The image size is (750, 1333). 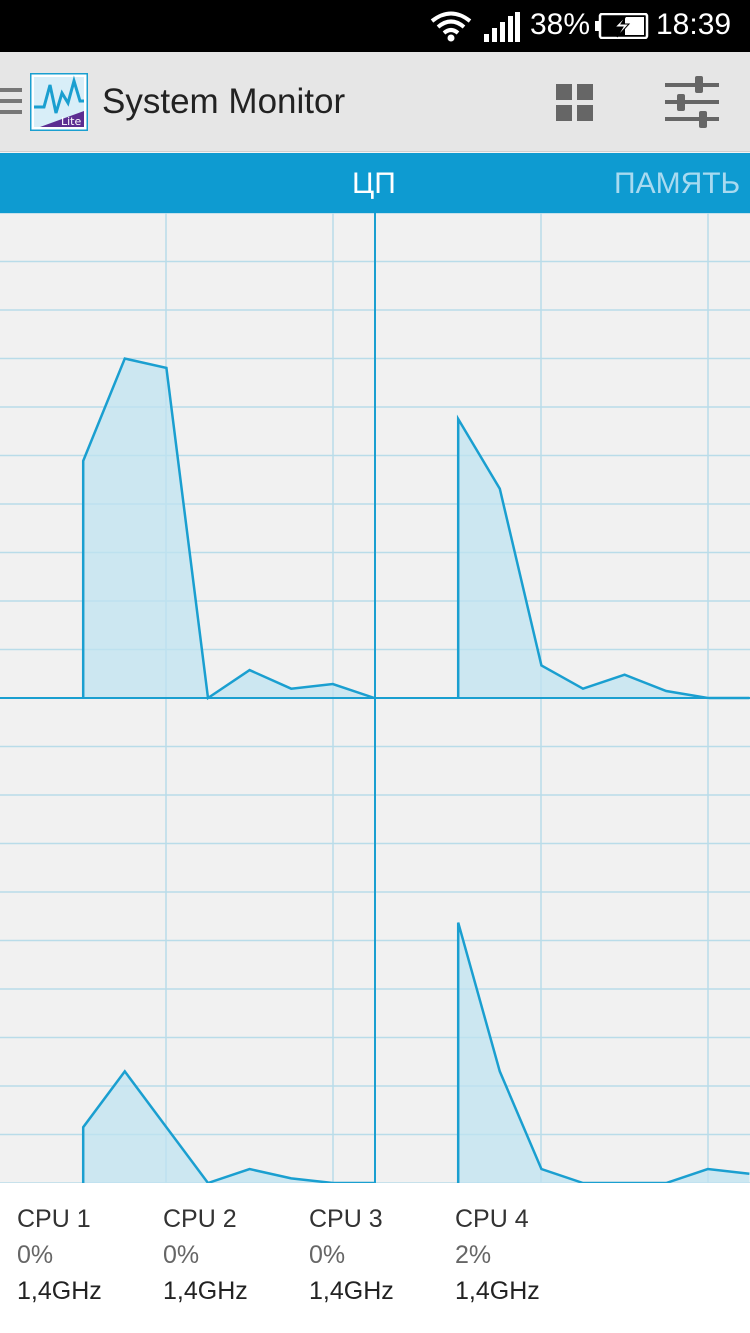 I want to click on settings-sliders-icon, so click(x=692, y=102).